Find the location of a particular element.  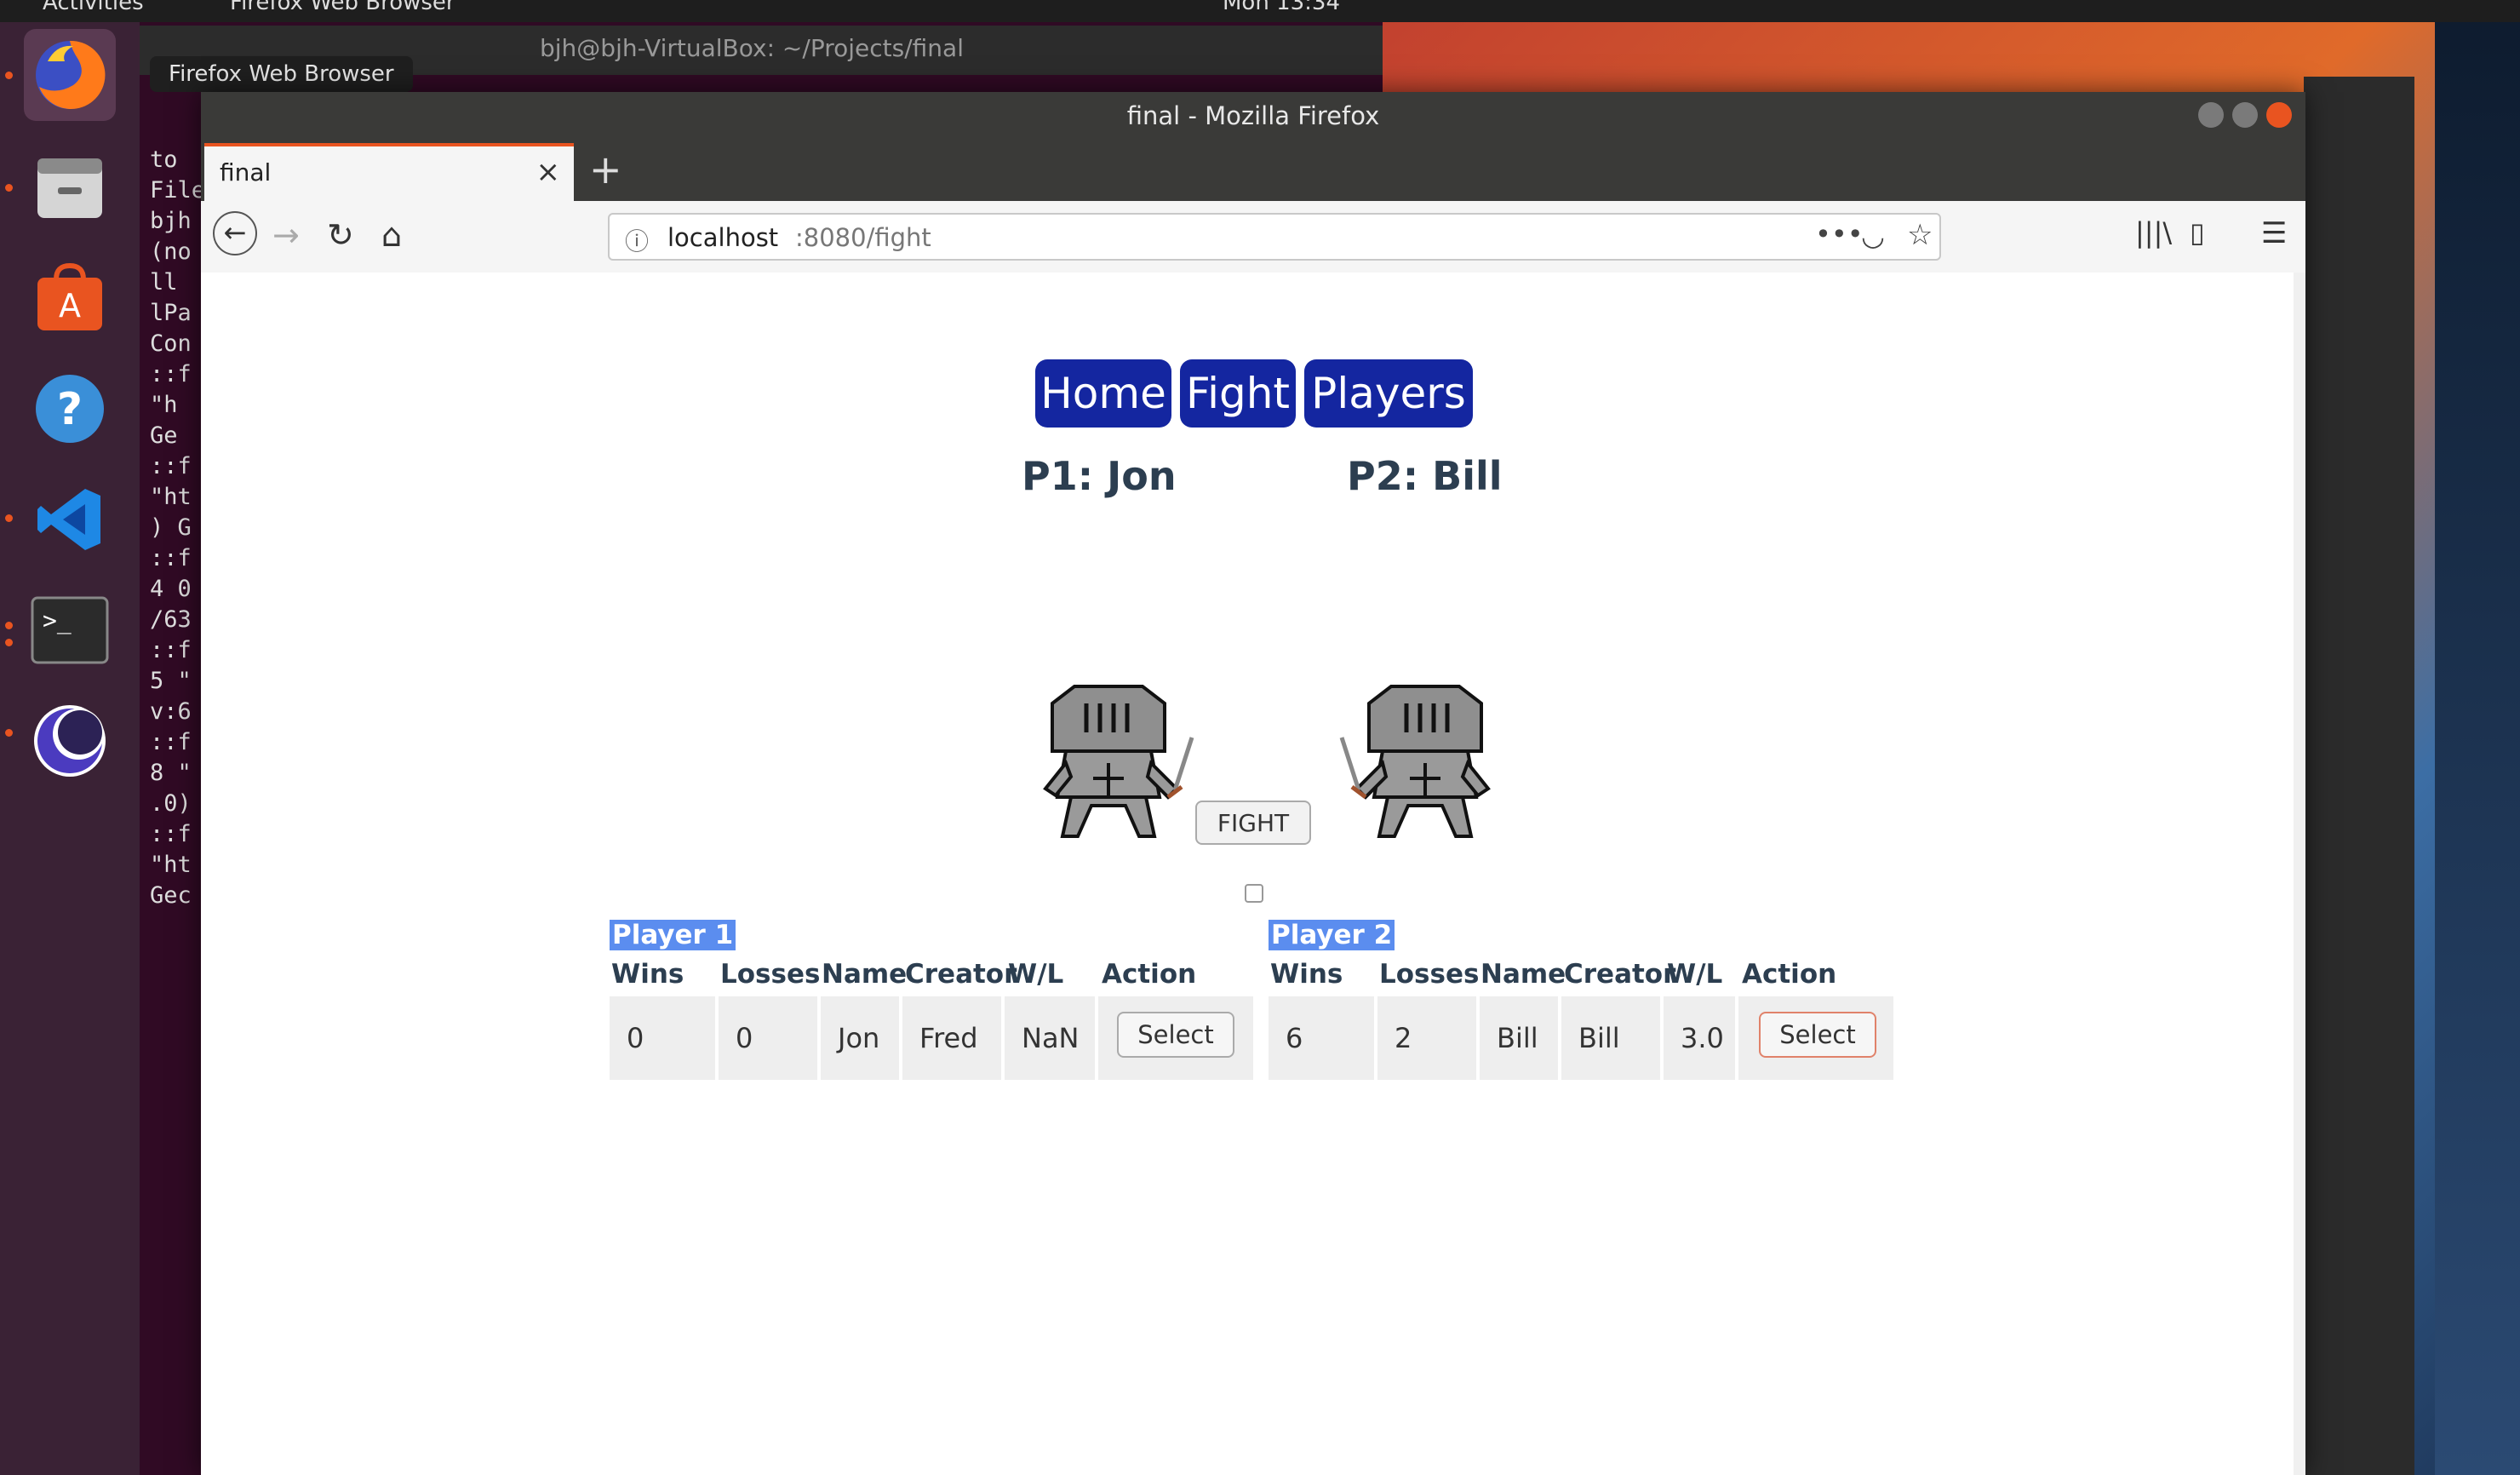

player1-caption: Player 1 is located at coordinates (673, 935).